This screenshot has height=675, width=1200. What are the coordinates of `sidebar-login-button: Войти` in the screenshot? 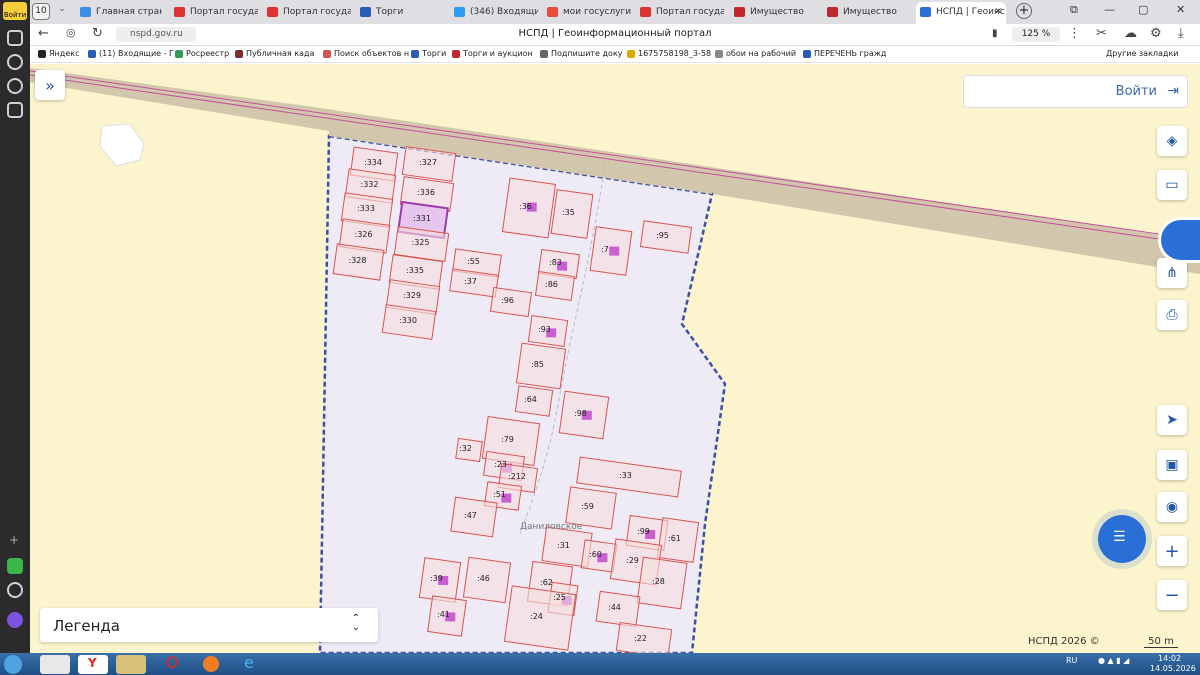 It's located at (15, 11).